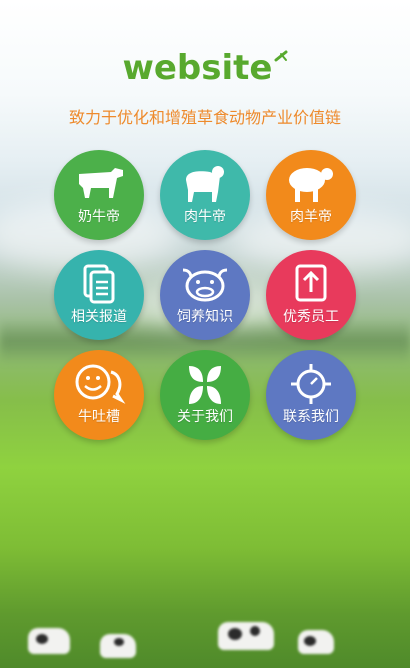  I want to click on menu-label: 肉羊帝, so click(311, 217).